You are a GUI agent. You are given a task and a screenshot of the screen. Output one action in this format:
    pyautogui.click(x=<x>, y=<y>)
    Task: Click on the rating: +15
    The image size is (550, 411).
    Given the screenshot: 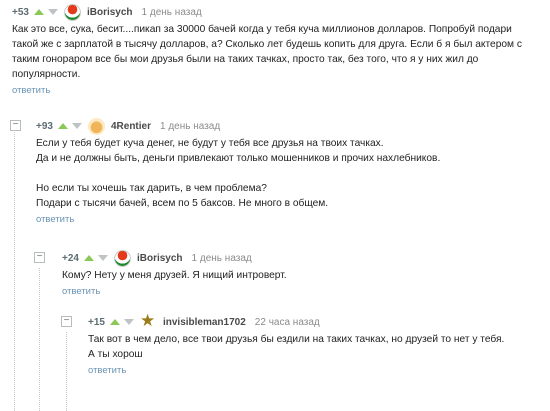 What is the action you would take?
    pyautogui.click(x=96, y=322)
    